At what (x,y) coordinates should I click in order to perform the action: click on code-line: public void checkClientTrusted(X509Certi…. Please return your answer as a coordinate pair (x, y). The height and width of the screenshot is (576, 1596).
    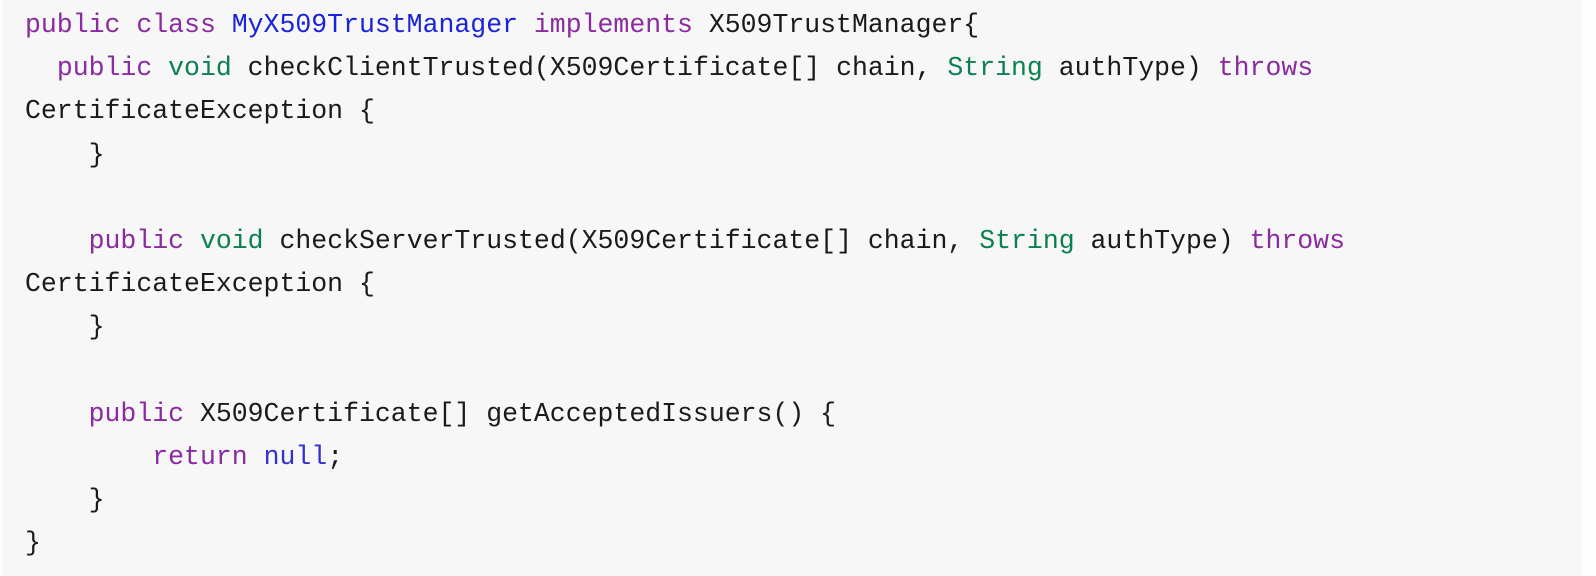
    Looking at the image, I should click on (685, 68).